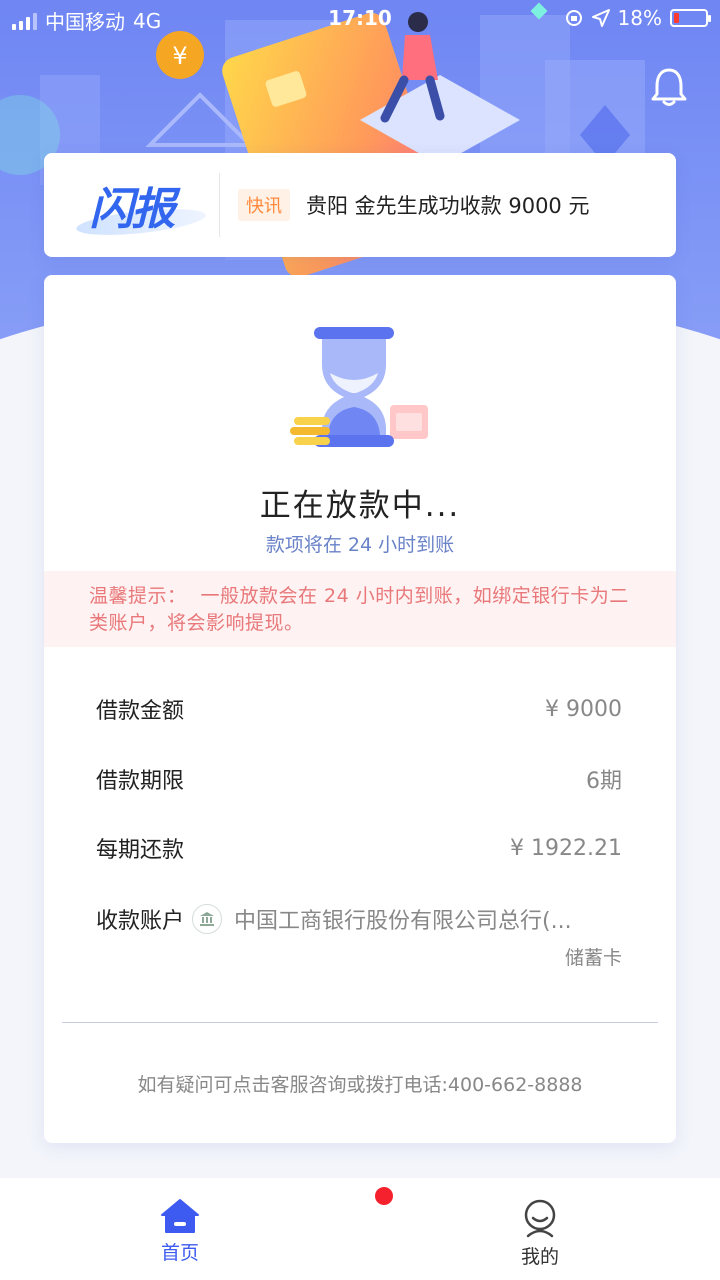 The width and height of the screenshot is (720, 1280). What do you see at coordinates (360, 609) in the screenshot?
I see `warm-tip: 温馨提示： 一般放款会在 24 小时内到账，如绑定银行卡为二类账户，将会影响提现。` at bounding box center [360, 609].